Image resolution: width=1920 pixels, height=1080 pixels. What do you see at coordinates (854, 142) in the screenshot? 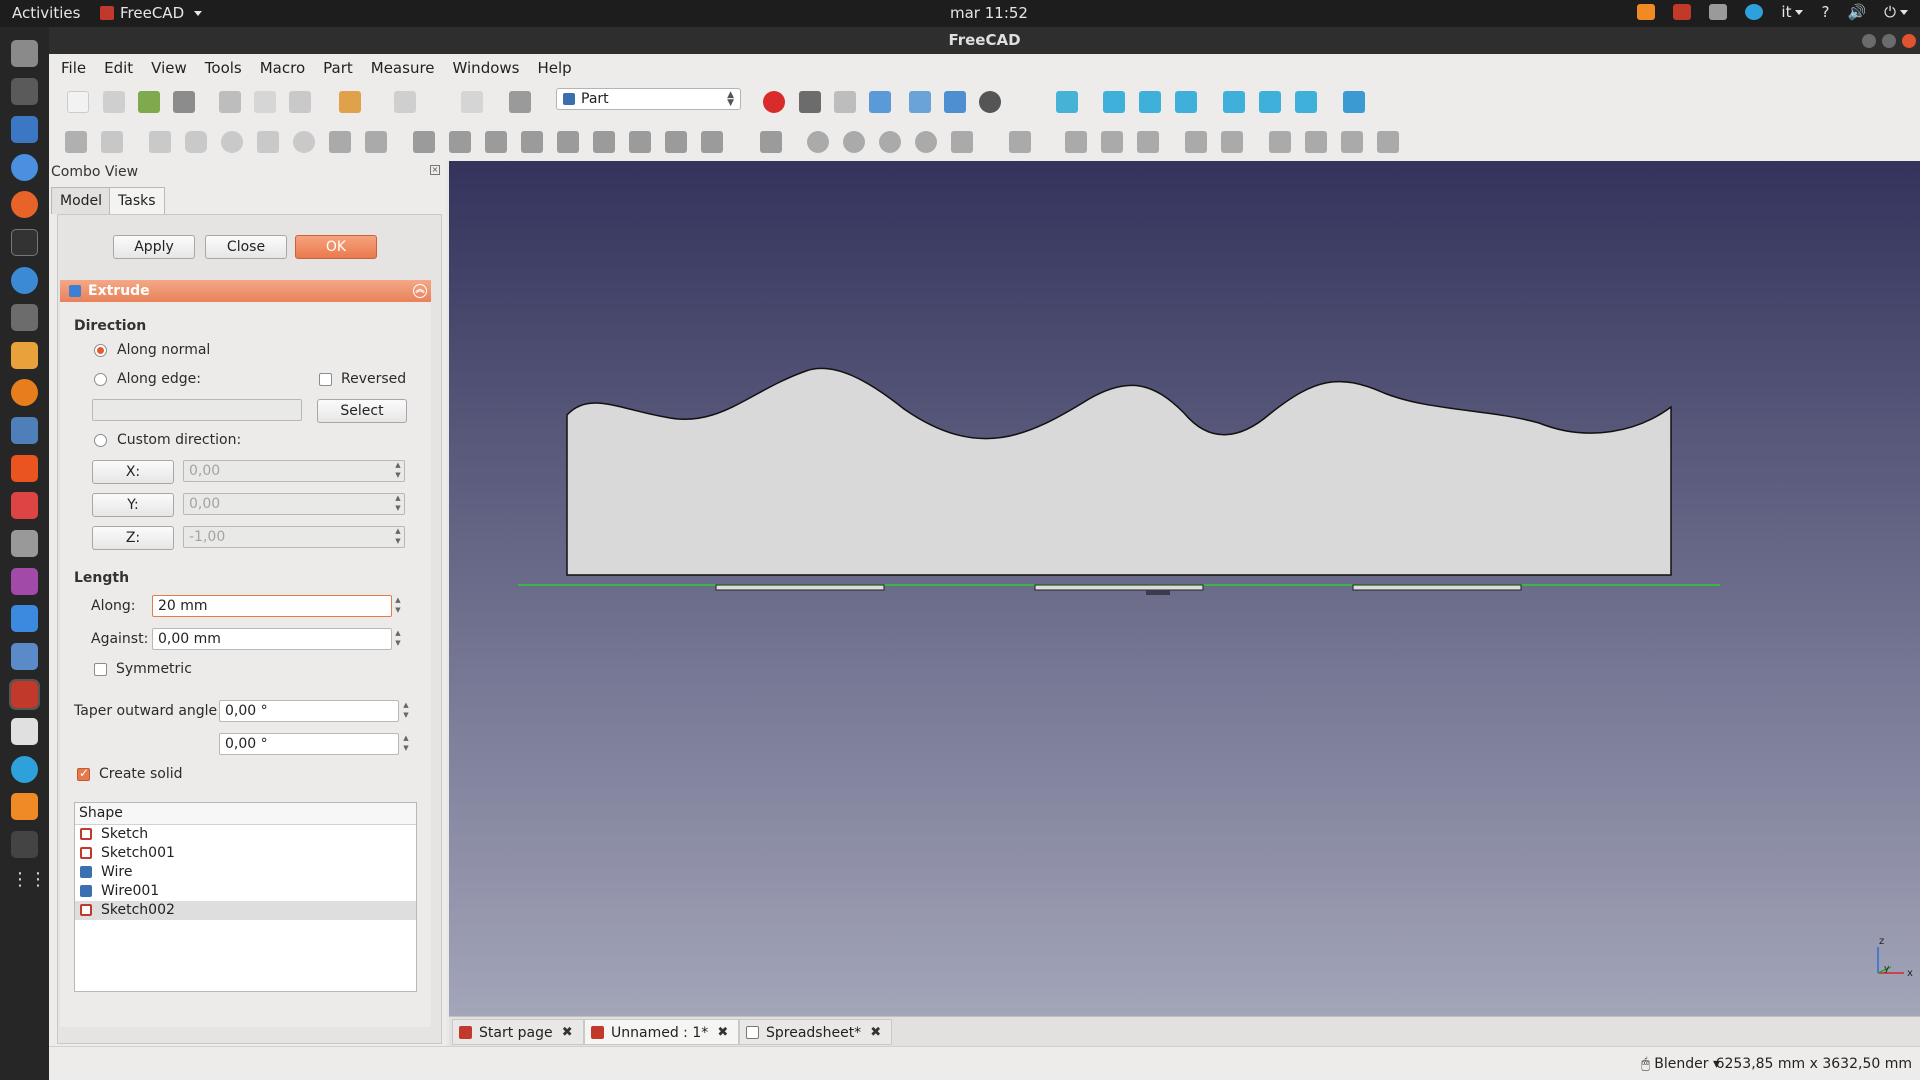
I see `cut-shape-icon` at bounding box center [854, 142].